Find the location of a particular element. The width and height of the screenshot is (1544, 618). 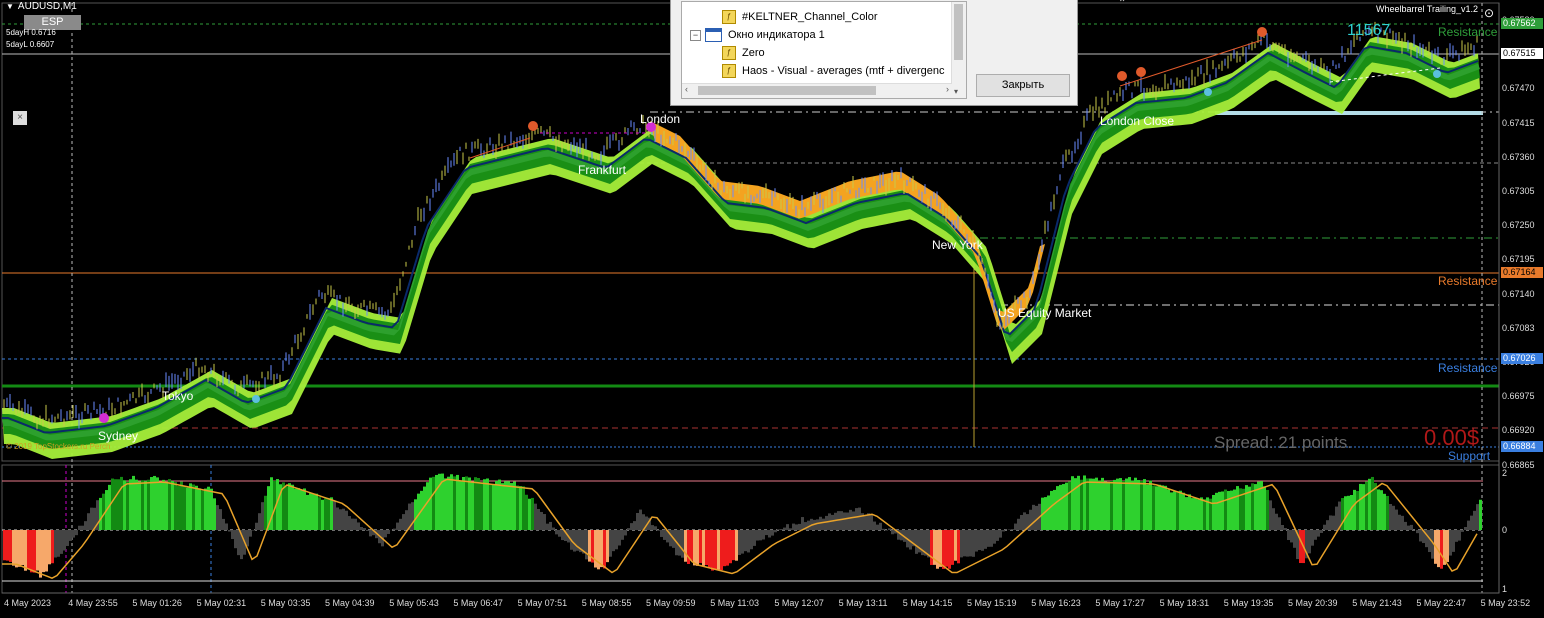

price-axis-label: 0.67195 is located at coordinates (1518, 259).